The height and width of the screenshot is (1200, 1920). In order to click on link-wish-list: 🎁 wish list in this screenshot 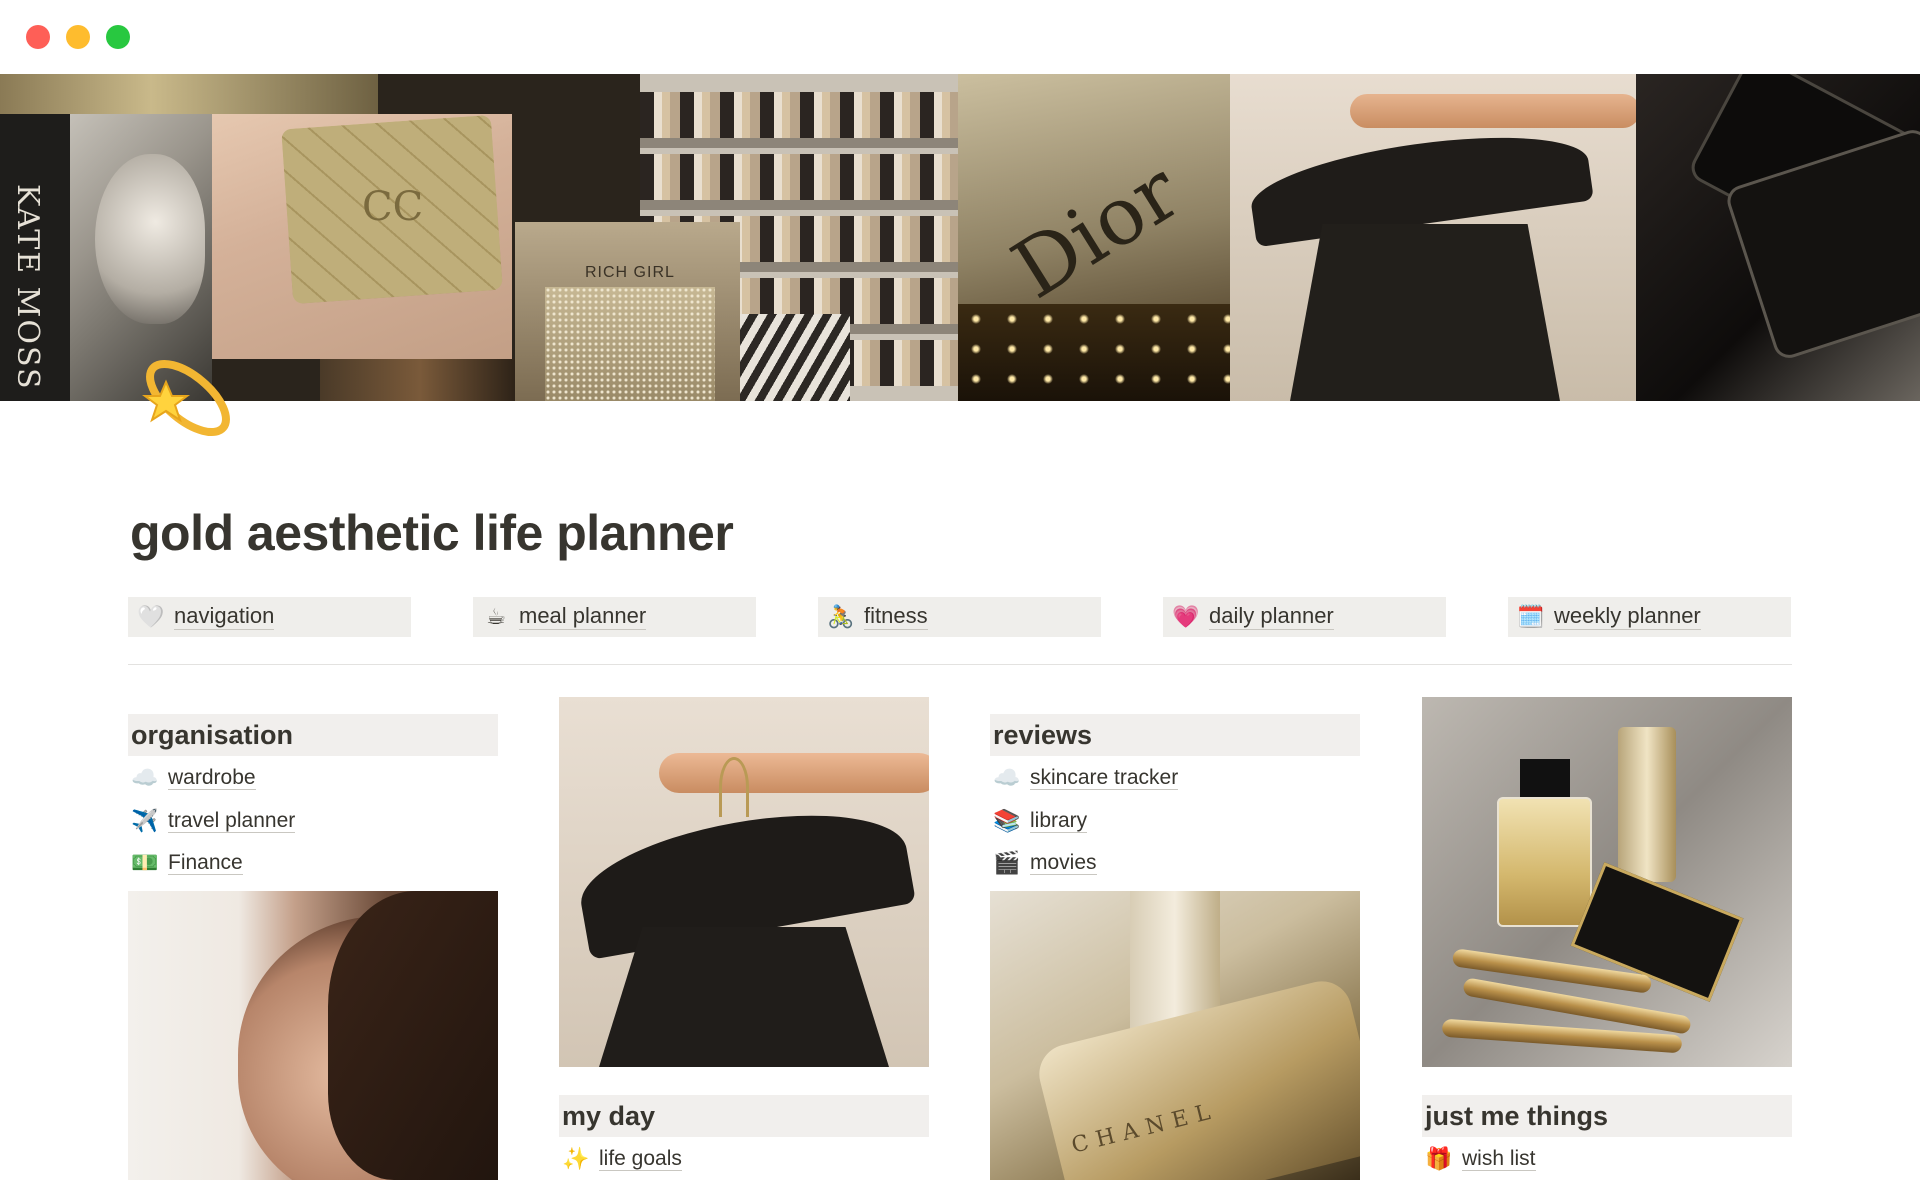, I will do `click(1480, 1159)`.